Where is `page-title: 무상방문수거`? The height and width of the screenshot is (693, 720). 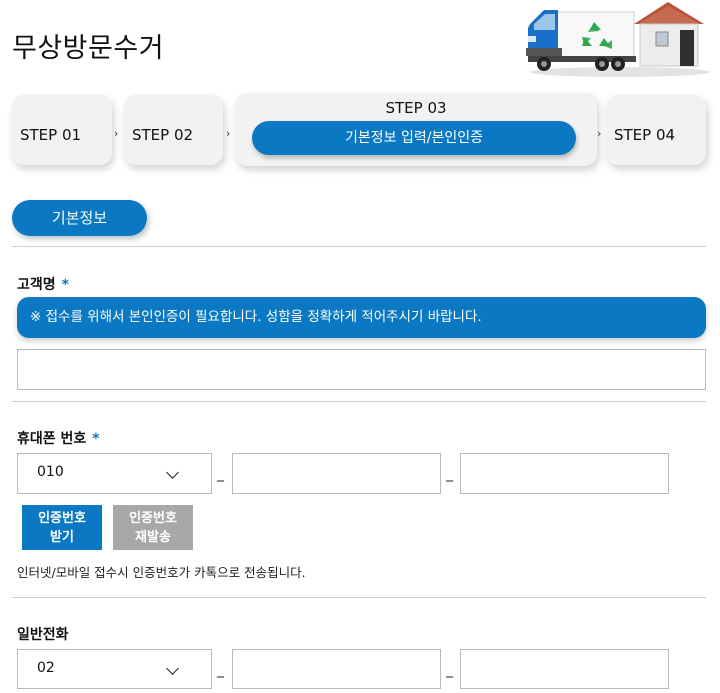
page-title: 무상방문수거 is located at coordinates (88, 48).